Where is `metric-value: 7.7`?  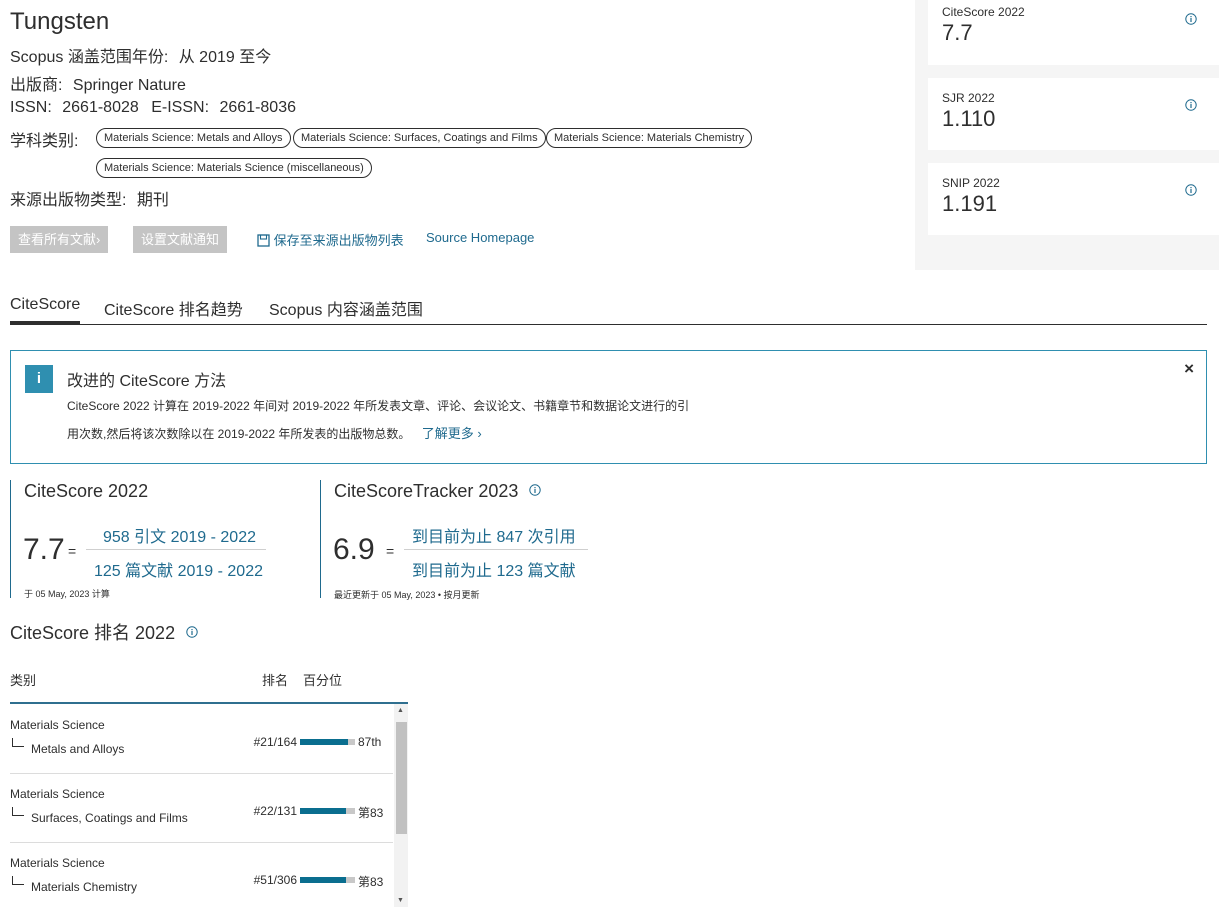
metric-value: 7.7 is located at coordinates (957, 32).